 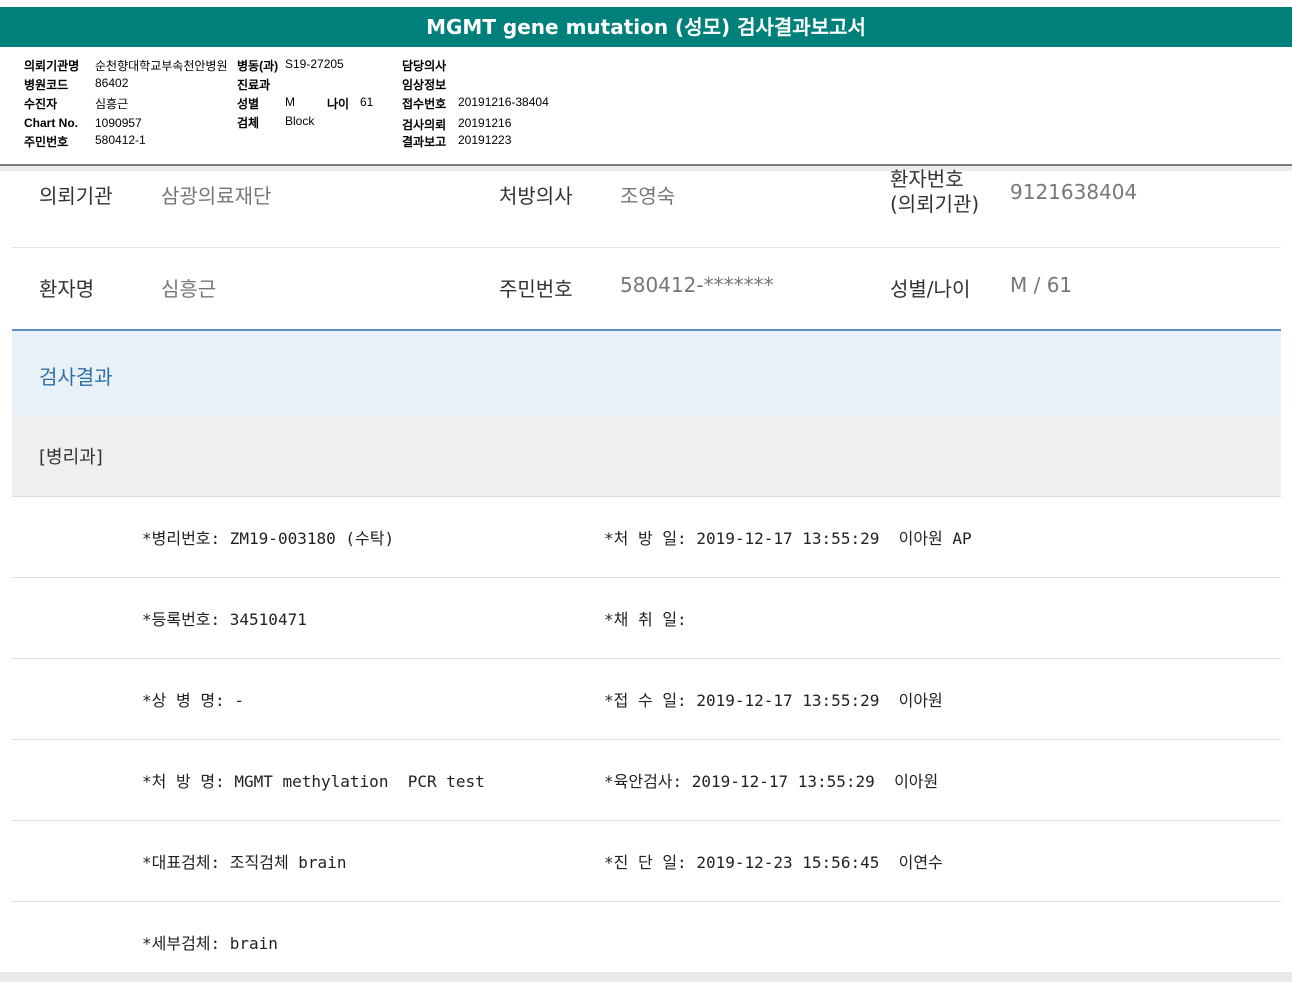 I want to click on code-value: 86402, so click(x=112, y=83).